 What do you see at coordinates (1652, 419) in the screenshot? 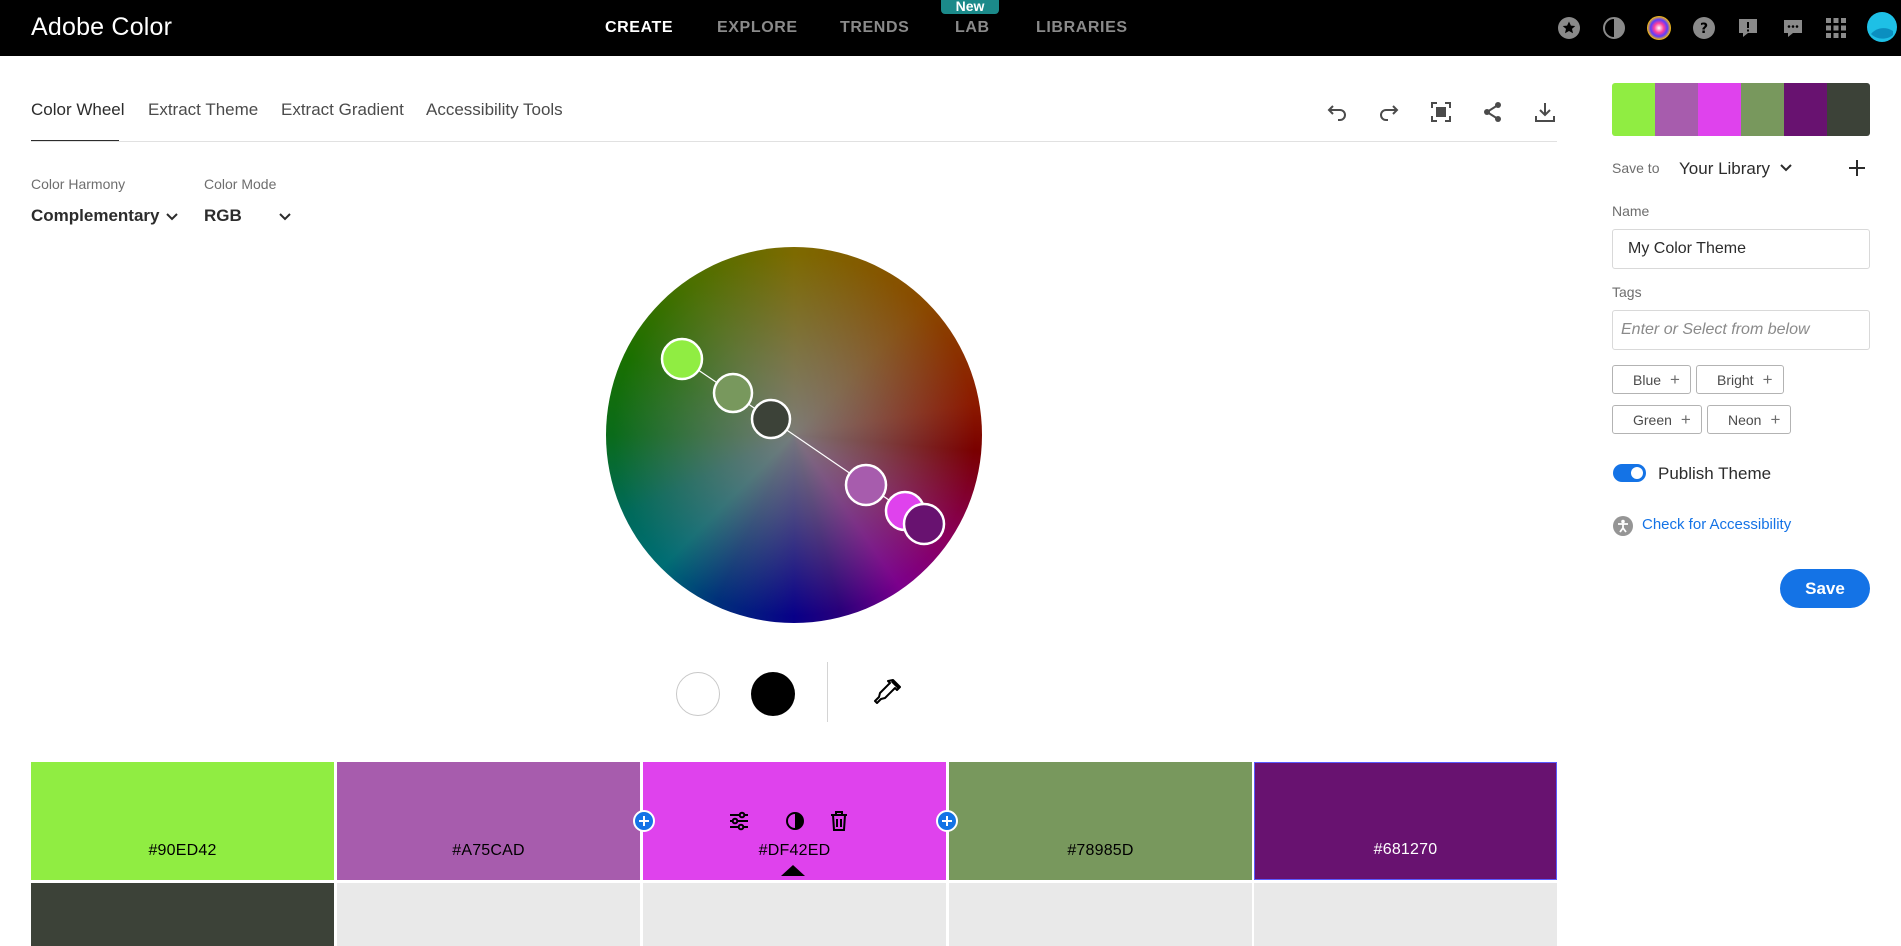
I see `tag-label: Green` at bounding box center [1652, 419].